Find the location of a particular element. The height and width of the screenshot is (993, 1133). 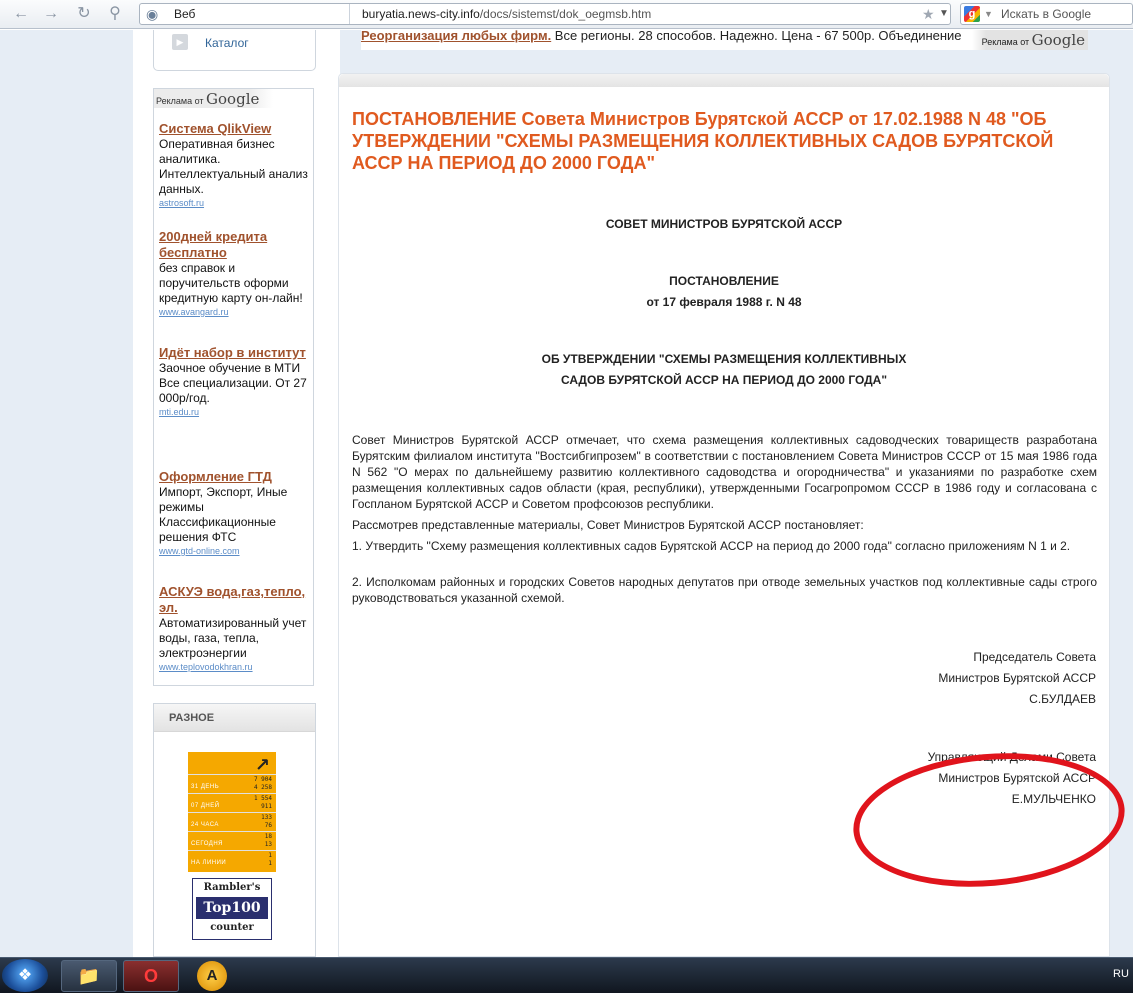

forward-icon: → is located at coordinates (51, 14).